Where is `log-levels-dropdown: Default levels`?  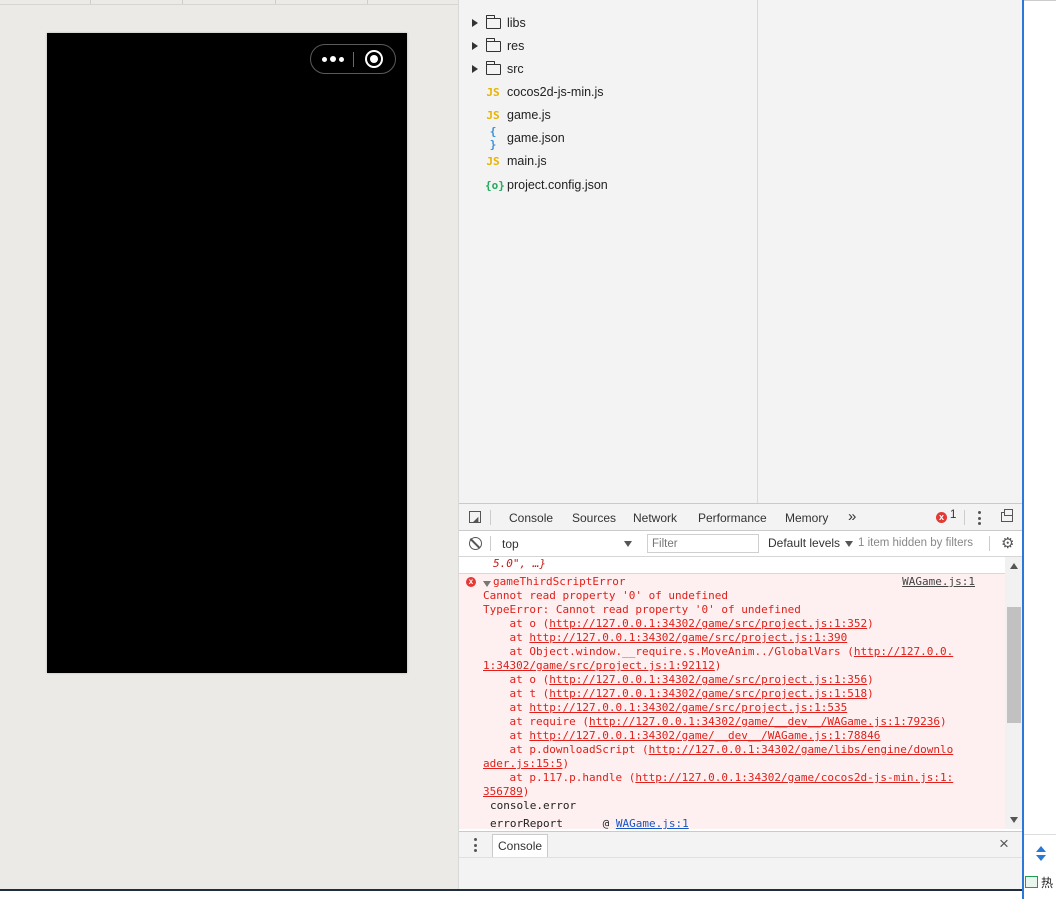 log-levels-dropdown: Default levels is located at coordinates (811, 543).